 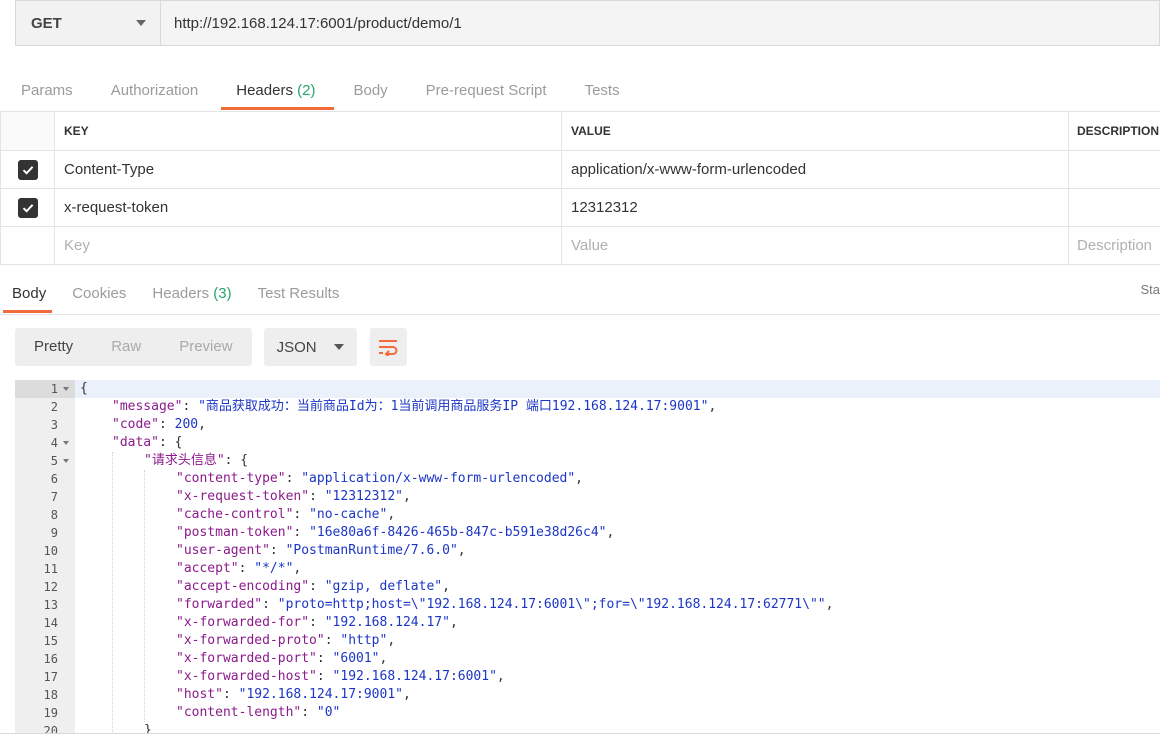 What do you see at coordinates (296, 347) in the screenshot?
I see `format-label: JSON` at bounding box center [296, 347].